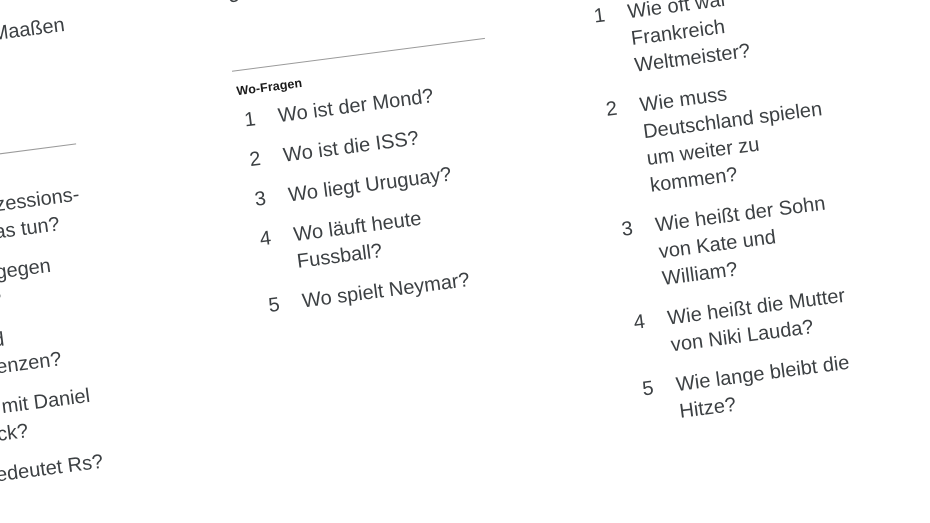  I want to click on previous-list-left-items: Hans-Georg Maaßen Demi Lovato, so click(71, 57).